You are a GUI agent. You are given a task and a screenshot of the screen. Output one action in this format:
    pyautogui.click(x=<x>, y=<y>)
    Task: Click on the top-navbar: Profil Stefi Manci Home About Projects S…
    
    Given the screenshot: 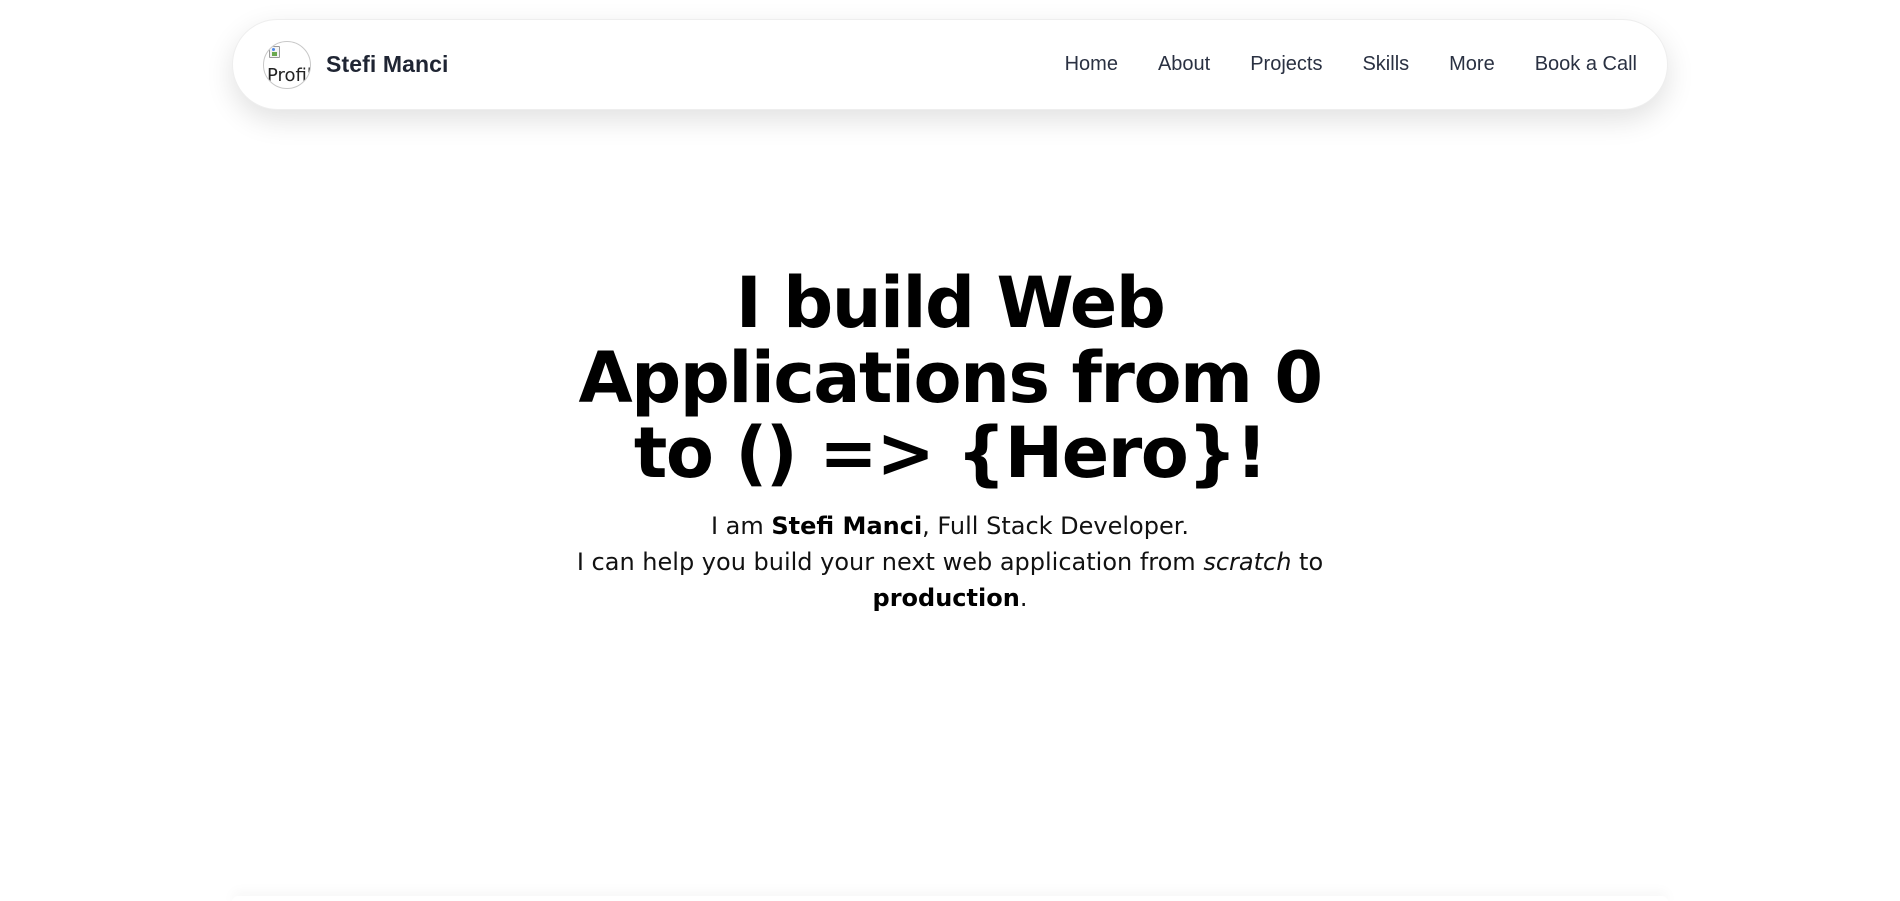 What is the action you would take?
    pyautogui.click(x=950, y=64)
    